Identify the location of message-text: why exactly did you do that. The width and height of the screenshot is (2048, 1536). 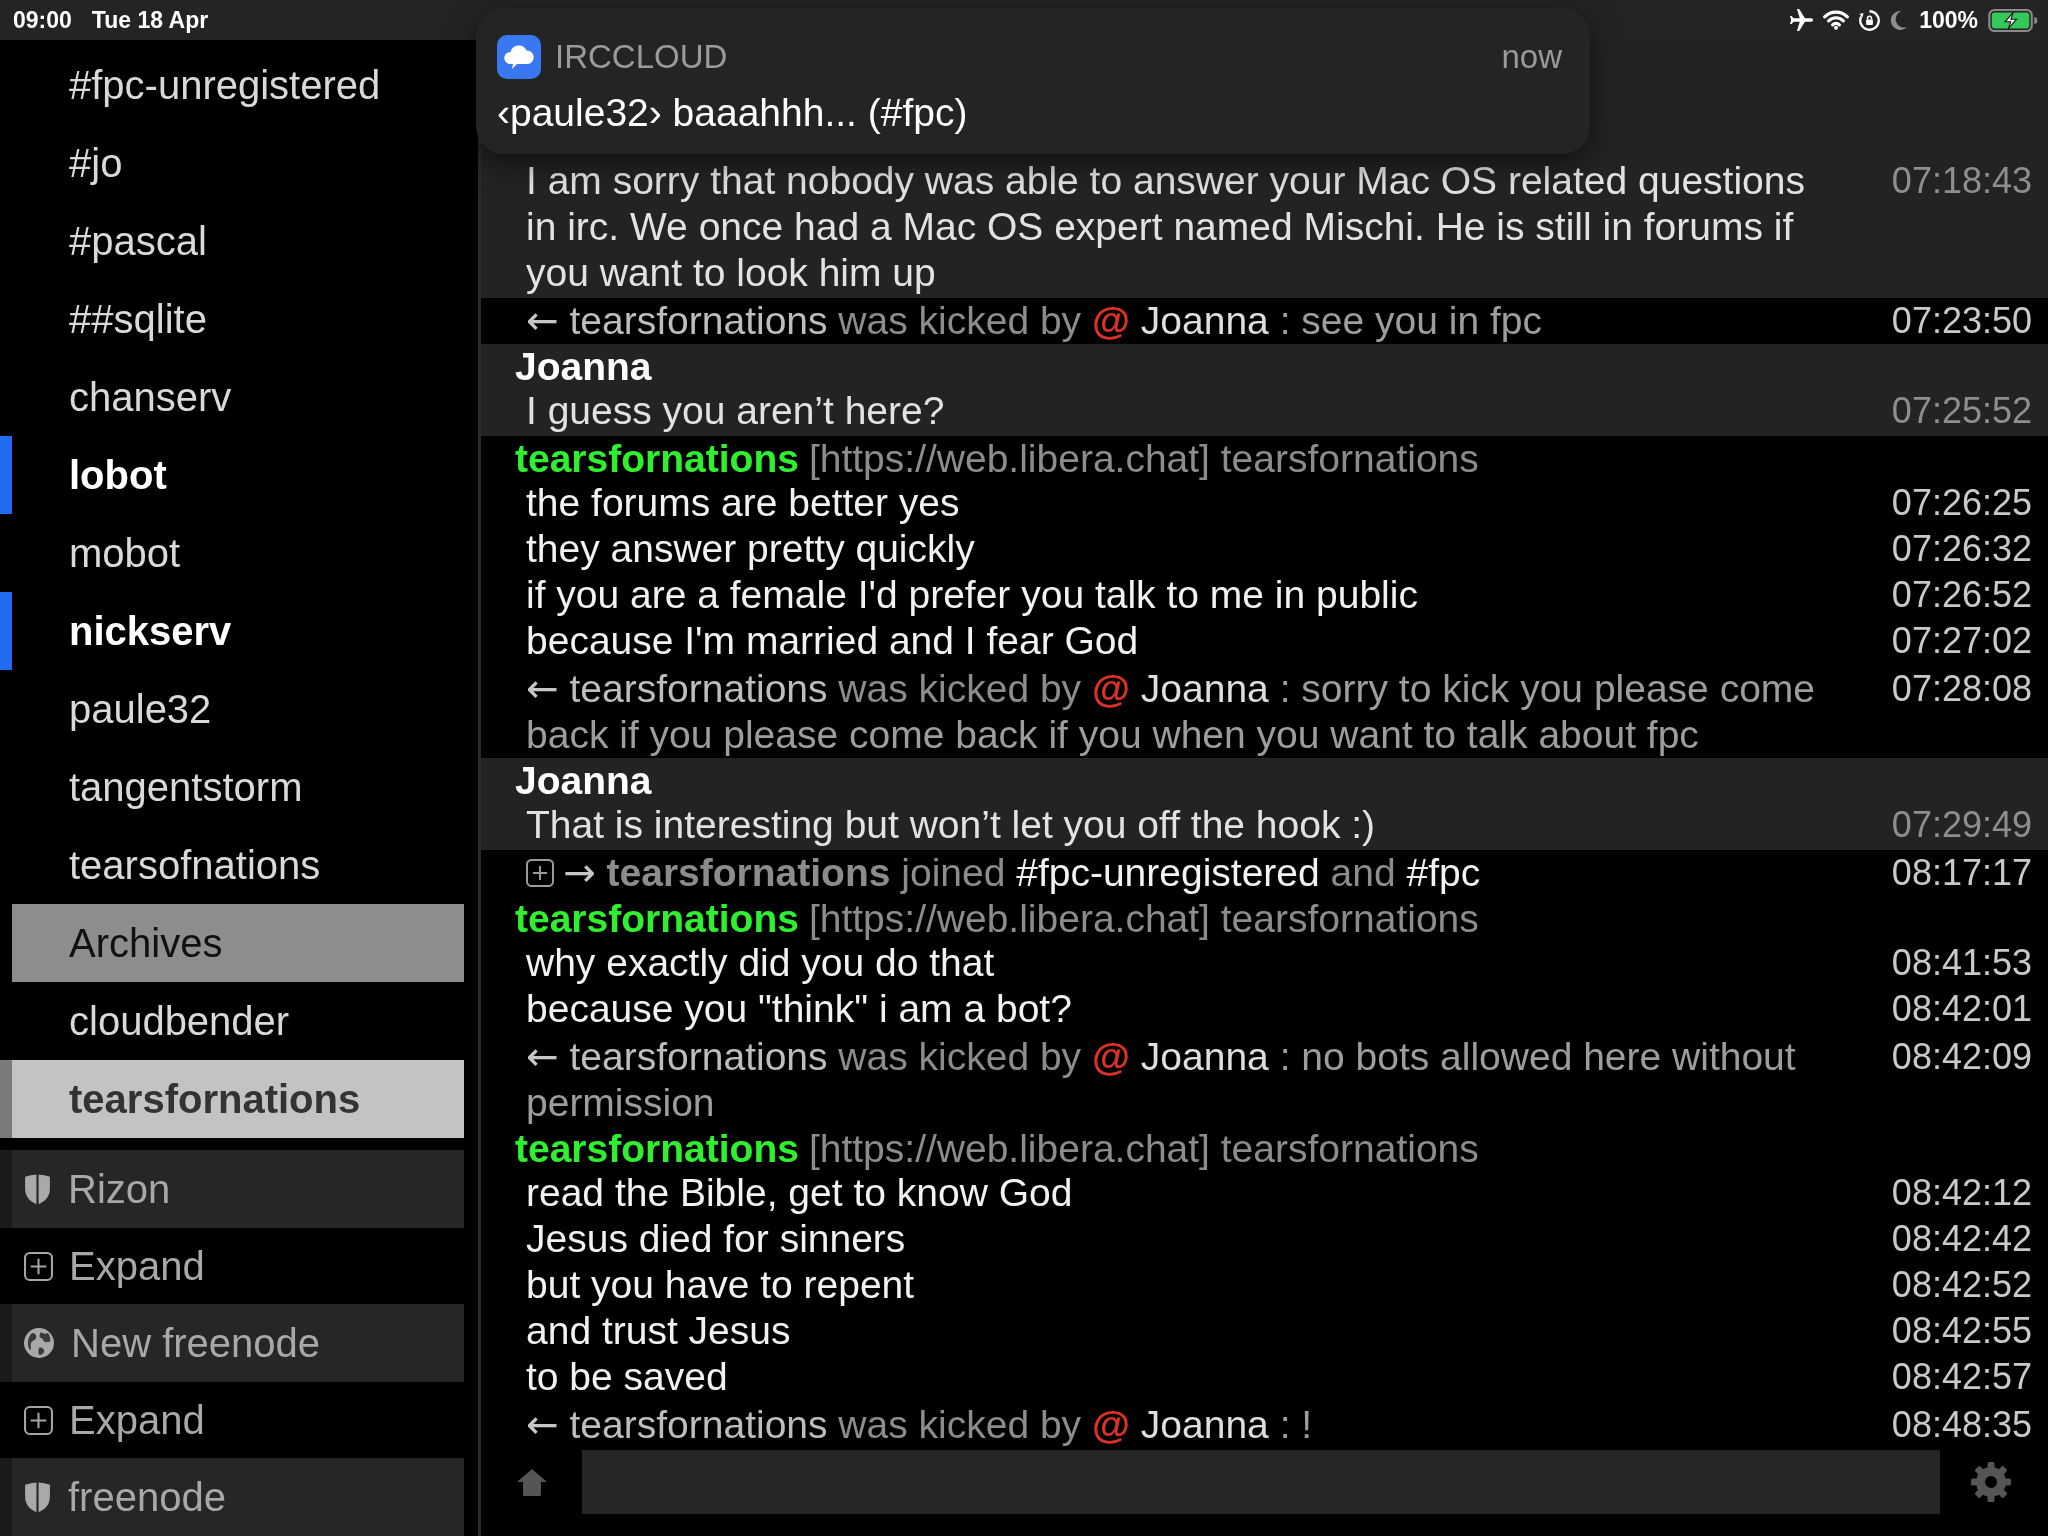
(761, 963).